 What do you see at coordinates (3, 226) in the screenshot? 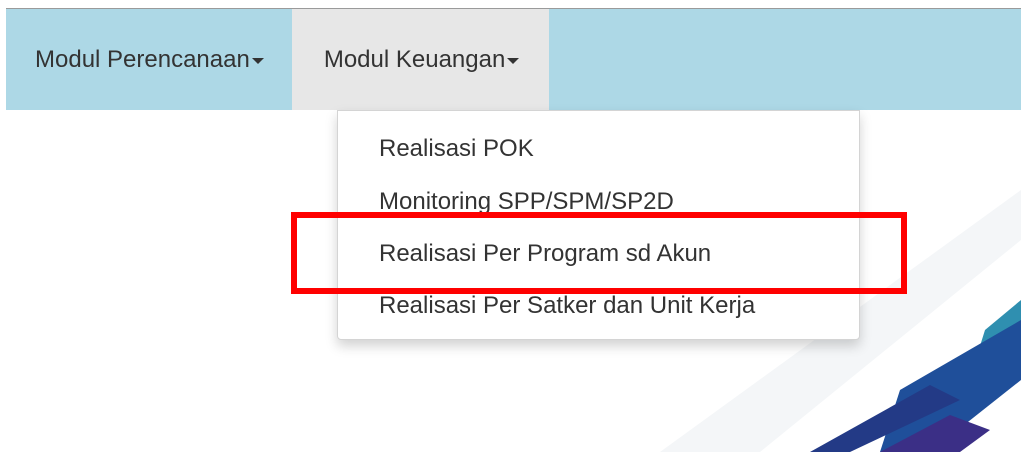
I see `window-left-border` at bounding box center [3, 226].